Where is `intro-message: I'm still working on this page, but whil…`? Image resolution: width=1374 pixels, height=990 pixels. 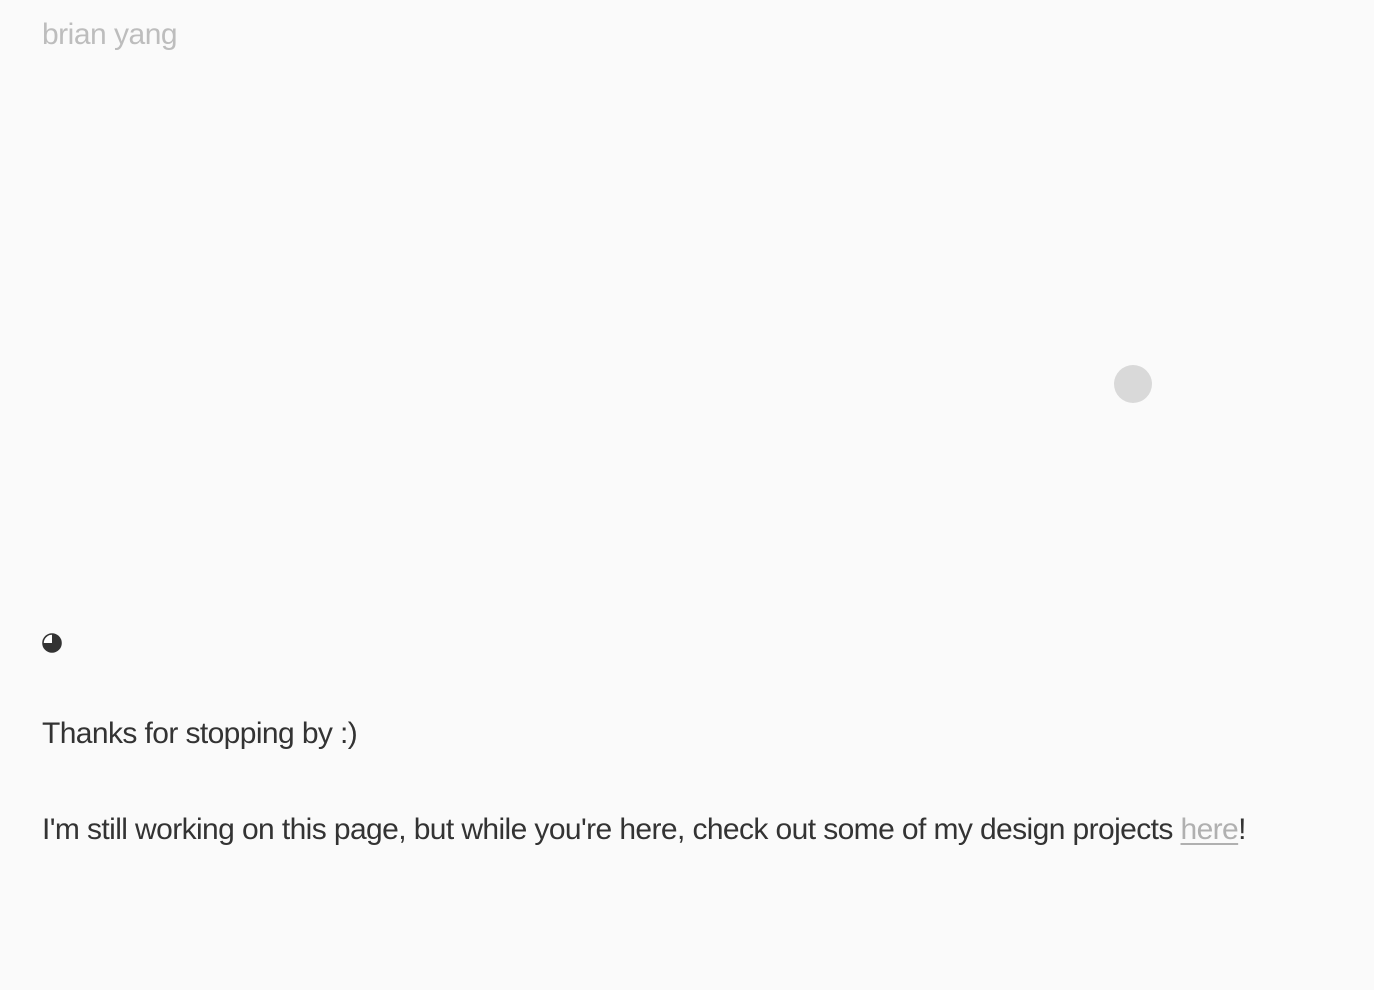 intro-message: I'm still working on this page, but whil… is located at coordinates (644, 830).